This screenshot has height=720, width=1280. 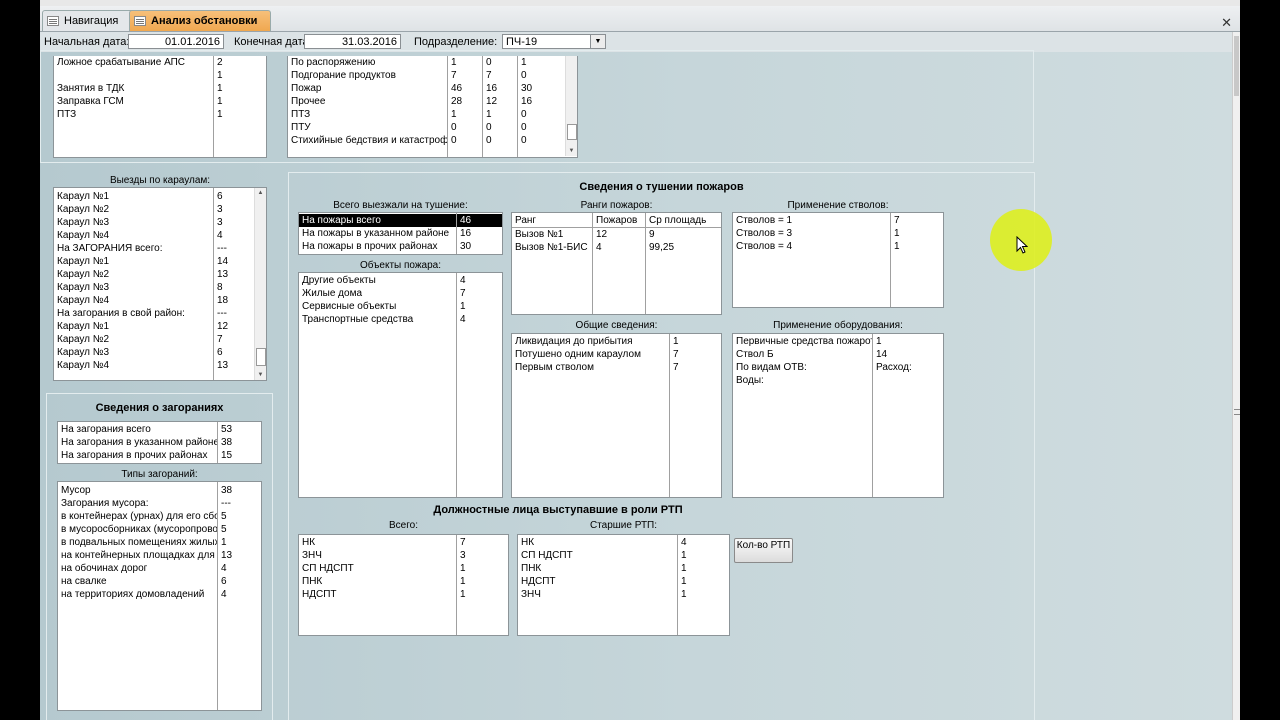 I want to click on list-row: Стволов = 4 1, so click(x=838, y=246).